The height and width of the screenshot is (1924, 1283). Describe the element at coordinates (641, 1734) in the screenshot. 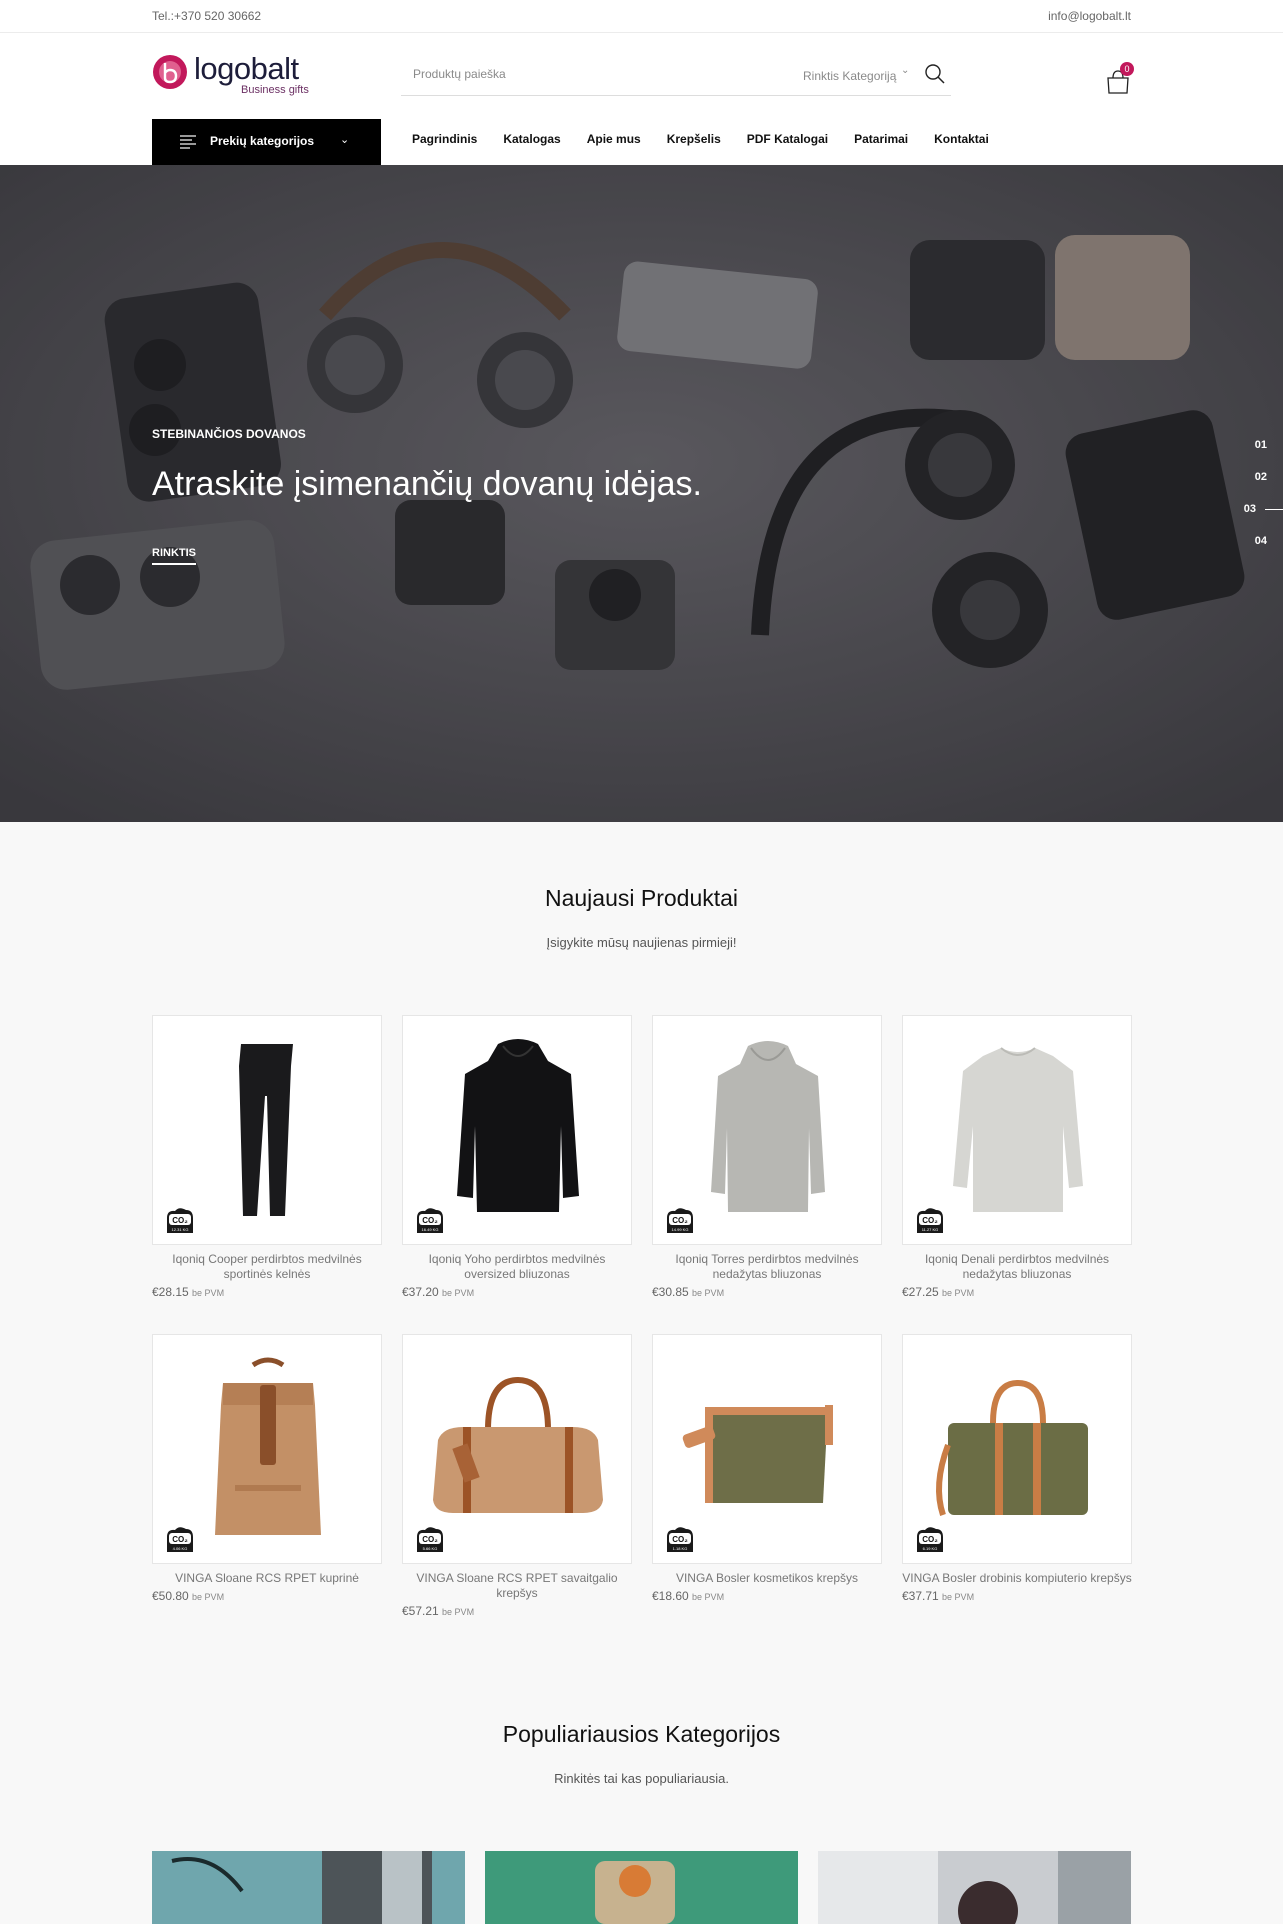

I see `popular-categories-title: Populiariausios Kategorijos` at that location.